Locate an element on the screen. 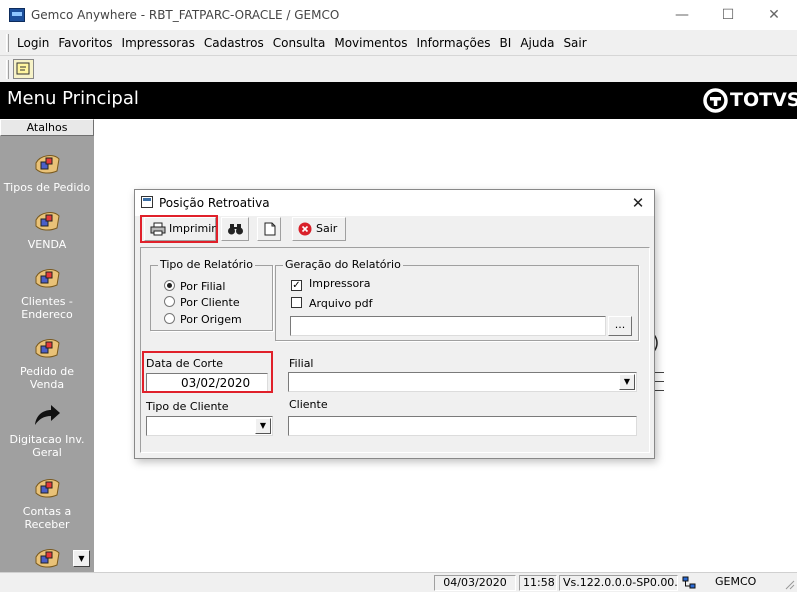  dialog-title: Posição Retroativa is located at coordinates (214, 203).